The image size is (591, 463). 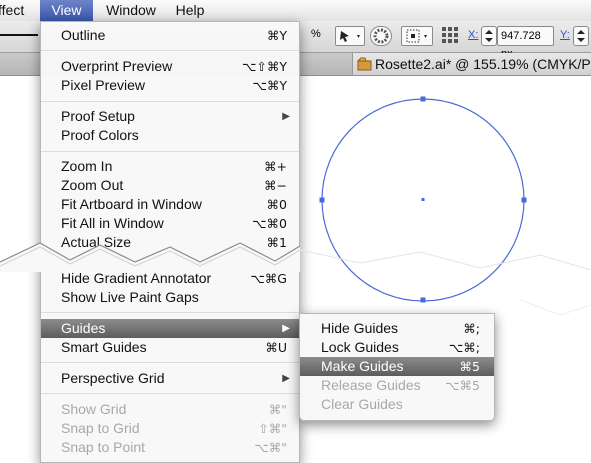 What do you see at coordinates (92, 185) in the screenshot?
I see `menu-item-label: Zoom Out` at bounding box center [92, 185].